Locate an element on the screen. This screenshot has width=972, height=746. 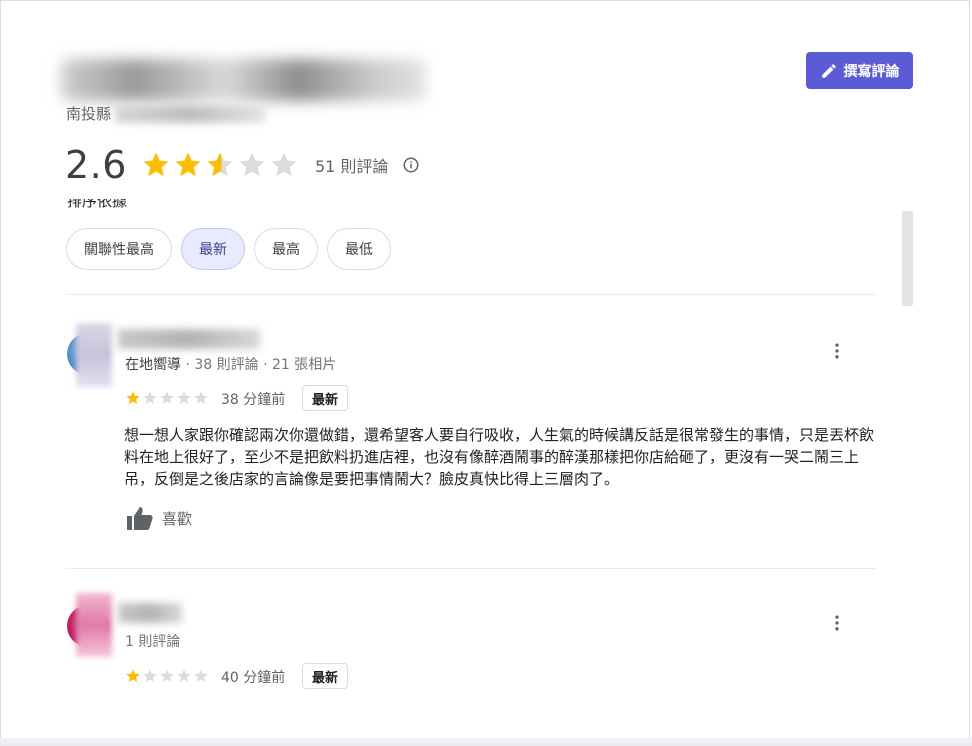
review-count: 51 則評論 is located at coordinates (351, 165).